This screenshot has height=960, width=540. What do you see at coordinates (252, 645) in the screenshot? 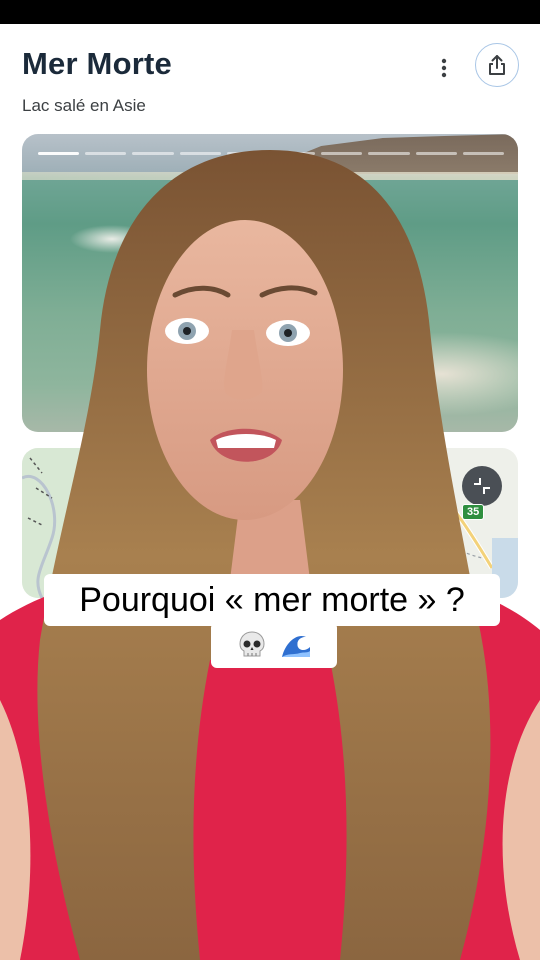
I see `skull-emoji-icon` at bounding box center [252, 645].